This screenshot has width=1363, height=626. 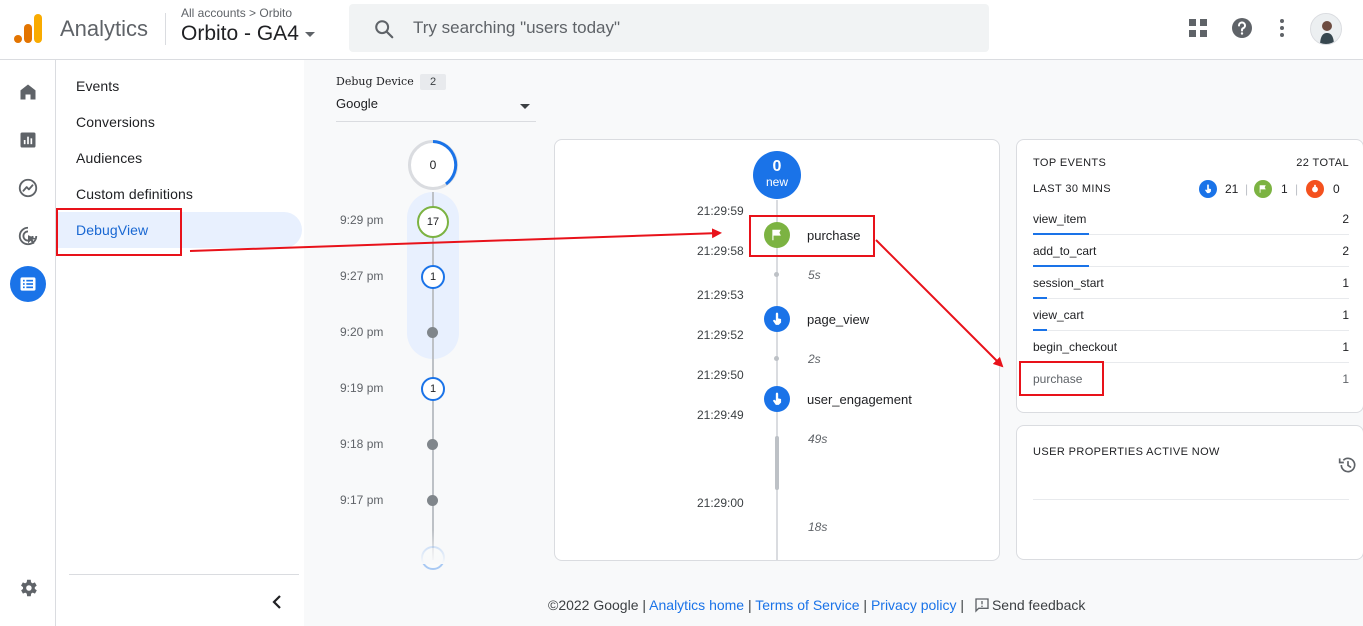 What do you see at coordinates (184, 574) in the screenshot?
I see `nav-divider` at bounding box center [184, 574].